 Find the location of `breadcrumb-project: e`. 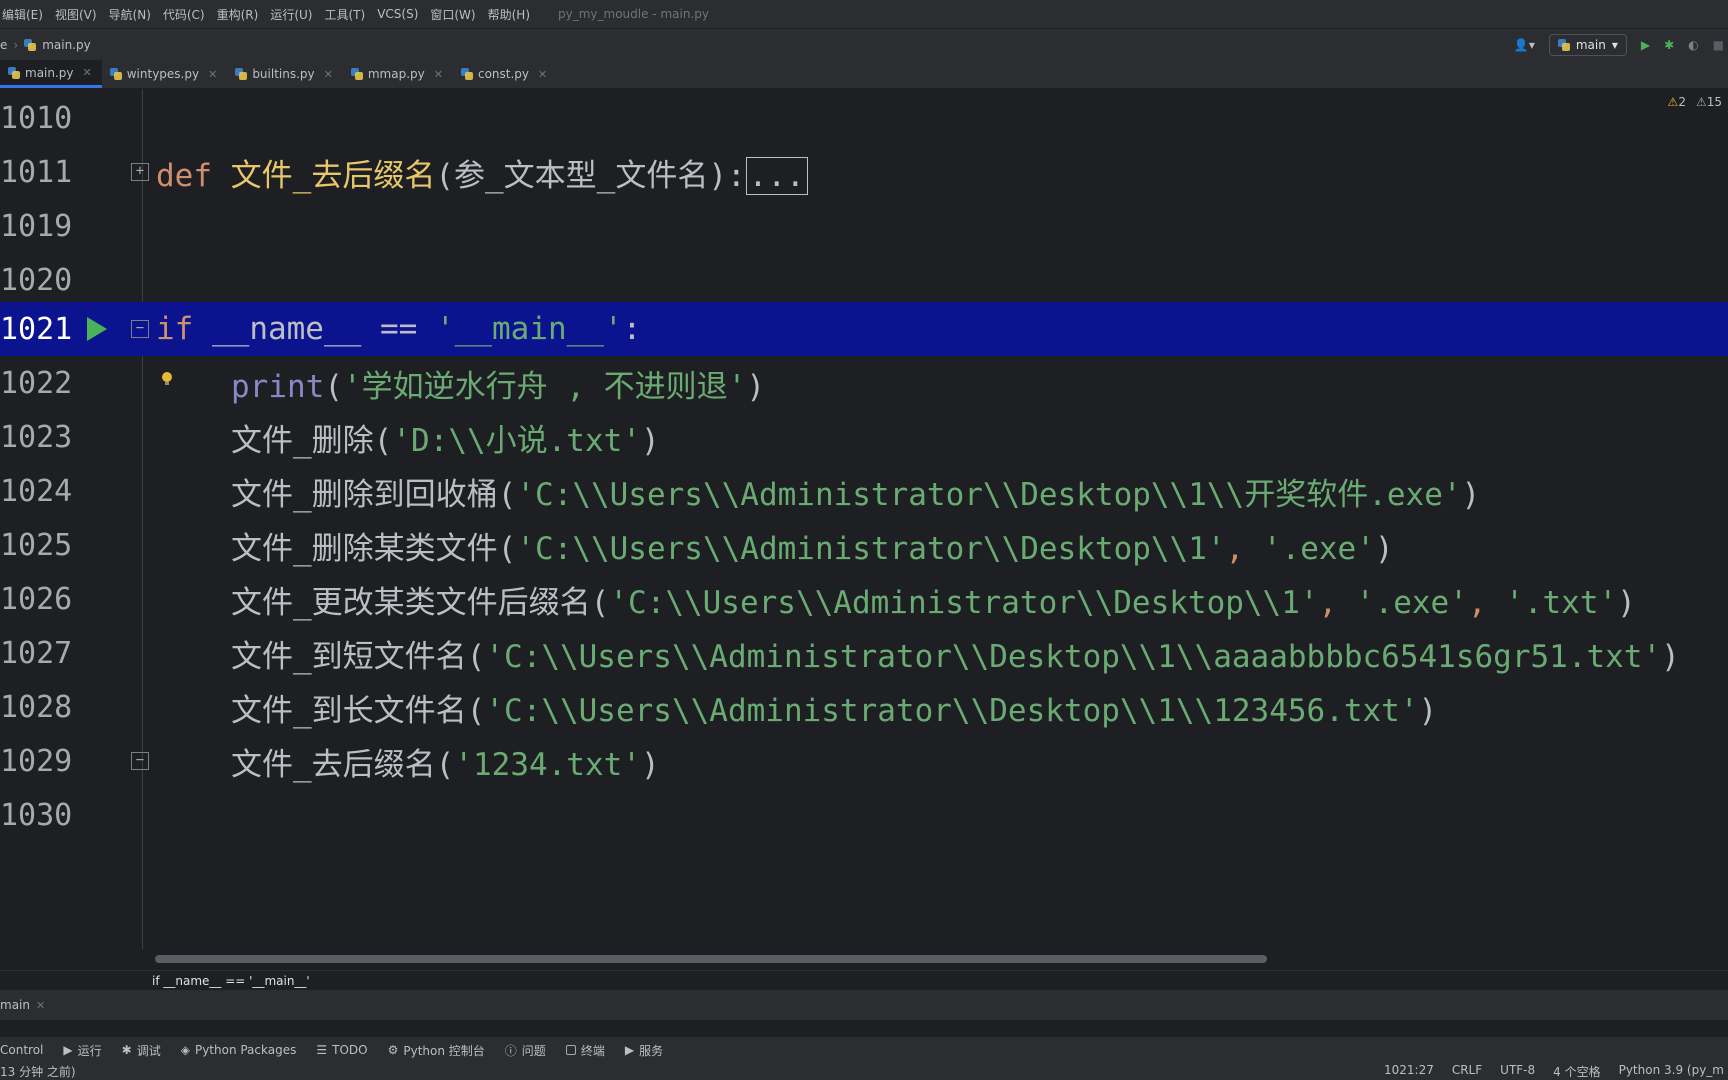

breadcrumb-project: e is located at coordinates (3, 45).